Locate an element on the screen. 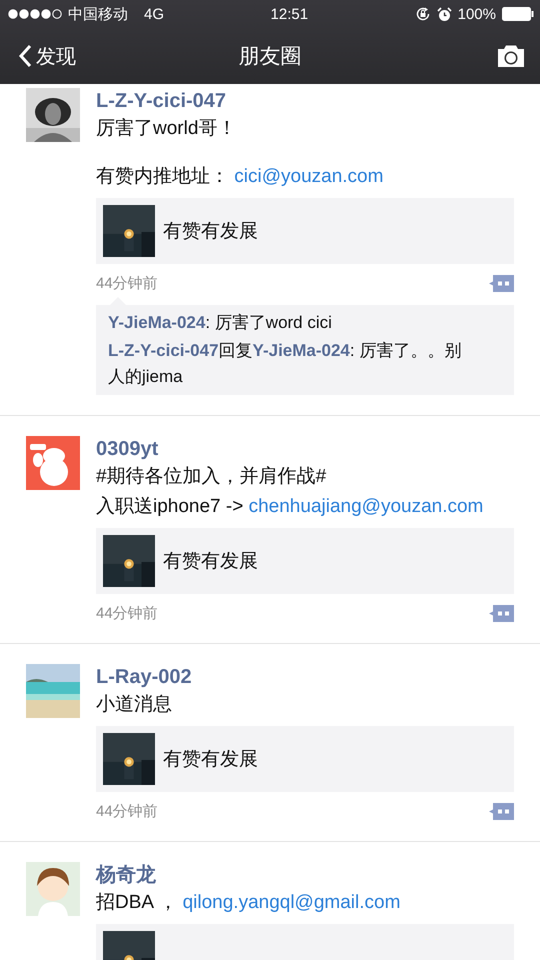 The image size is (540, 960). email-link: cici@youzan.com is located at coordinates (309, 176).